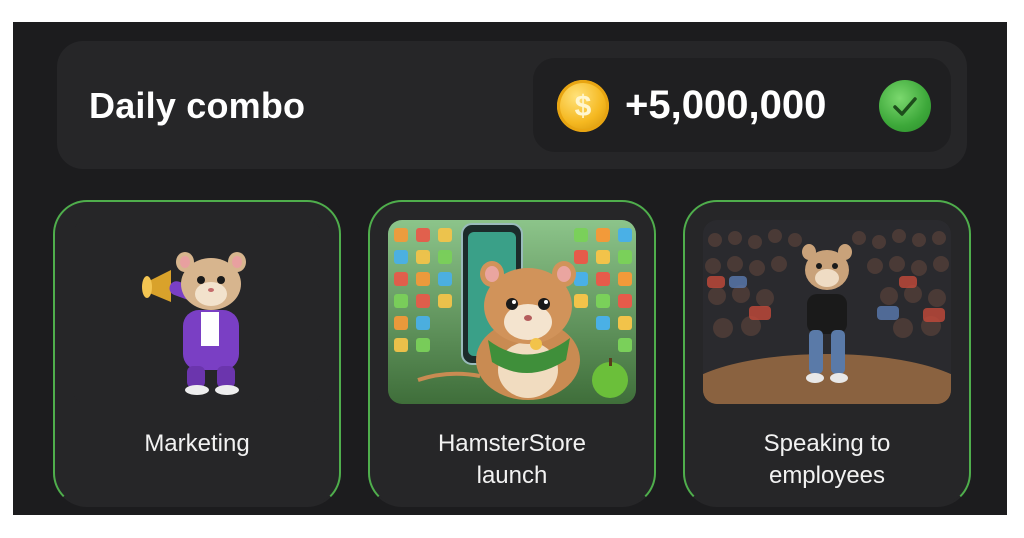  I want to click on reward-pill: $ +5,000,000, so click(742, 105).